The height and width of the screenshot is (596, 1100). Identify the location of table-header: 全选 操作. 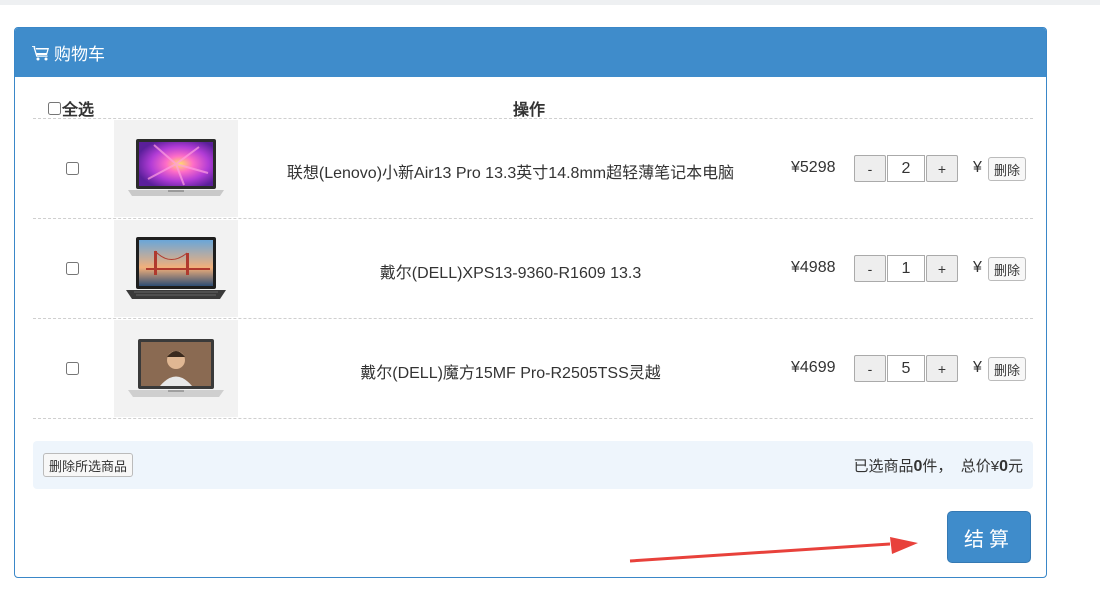
(533, 103).